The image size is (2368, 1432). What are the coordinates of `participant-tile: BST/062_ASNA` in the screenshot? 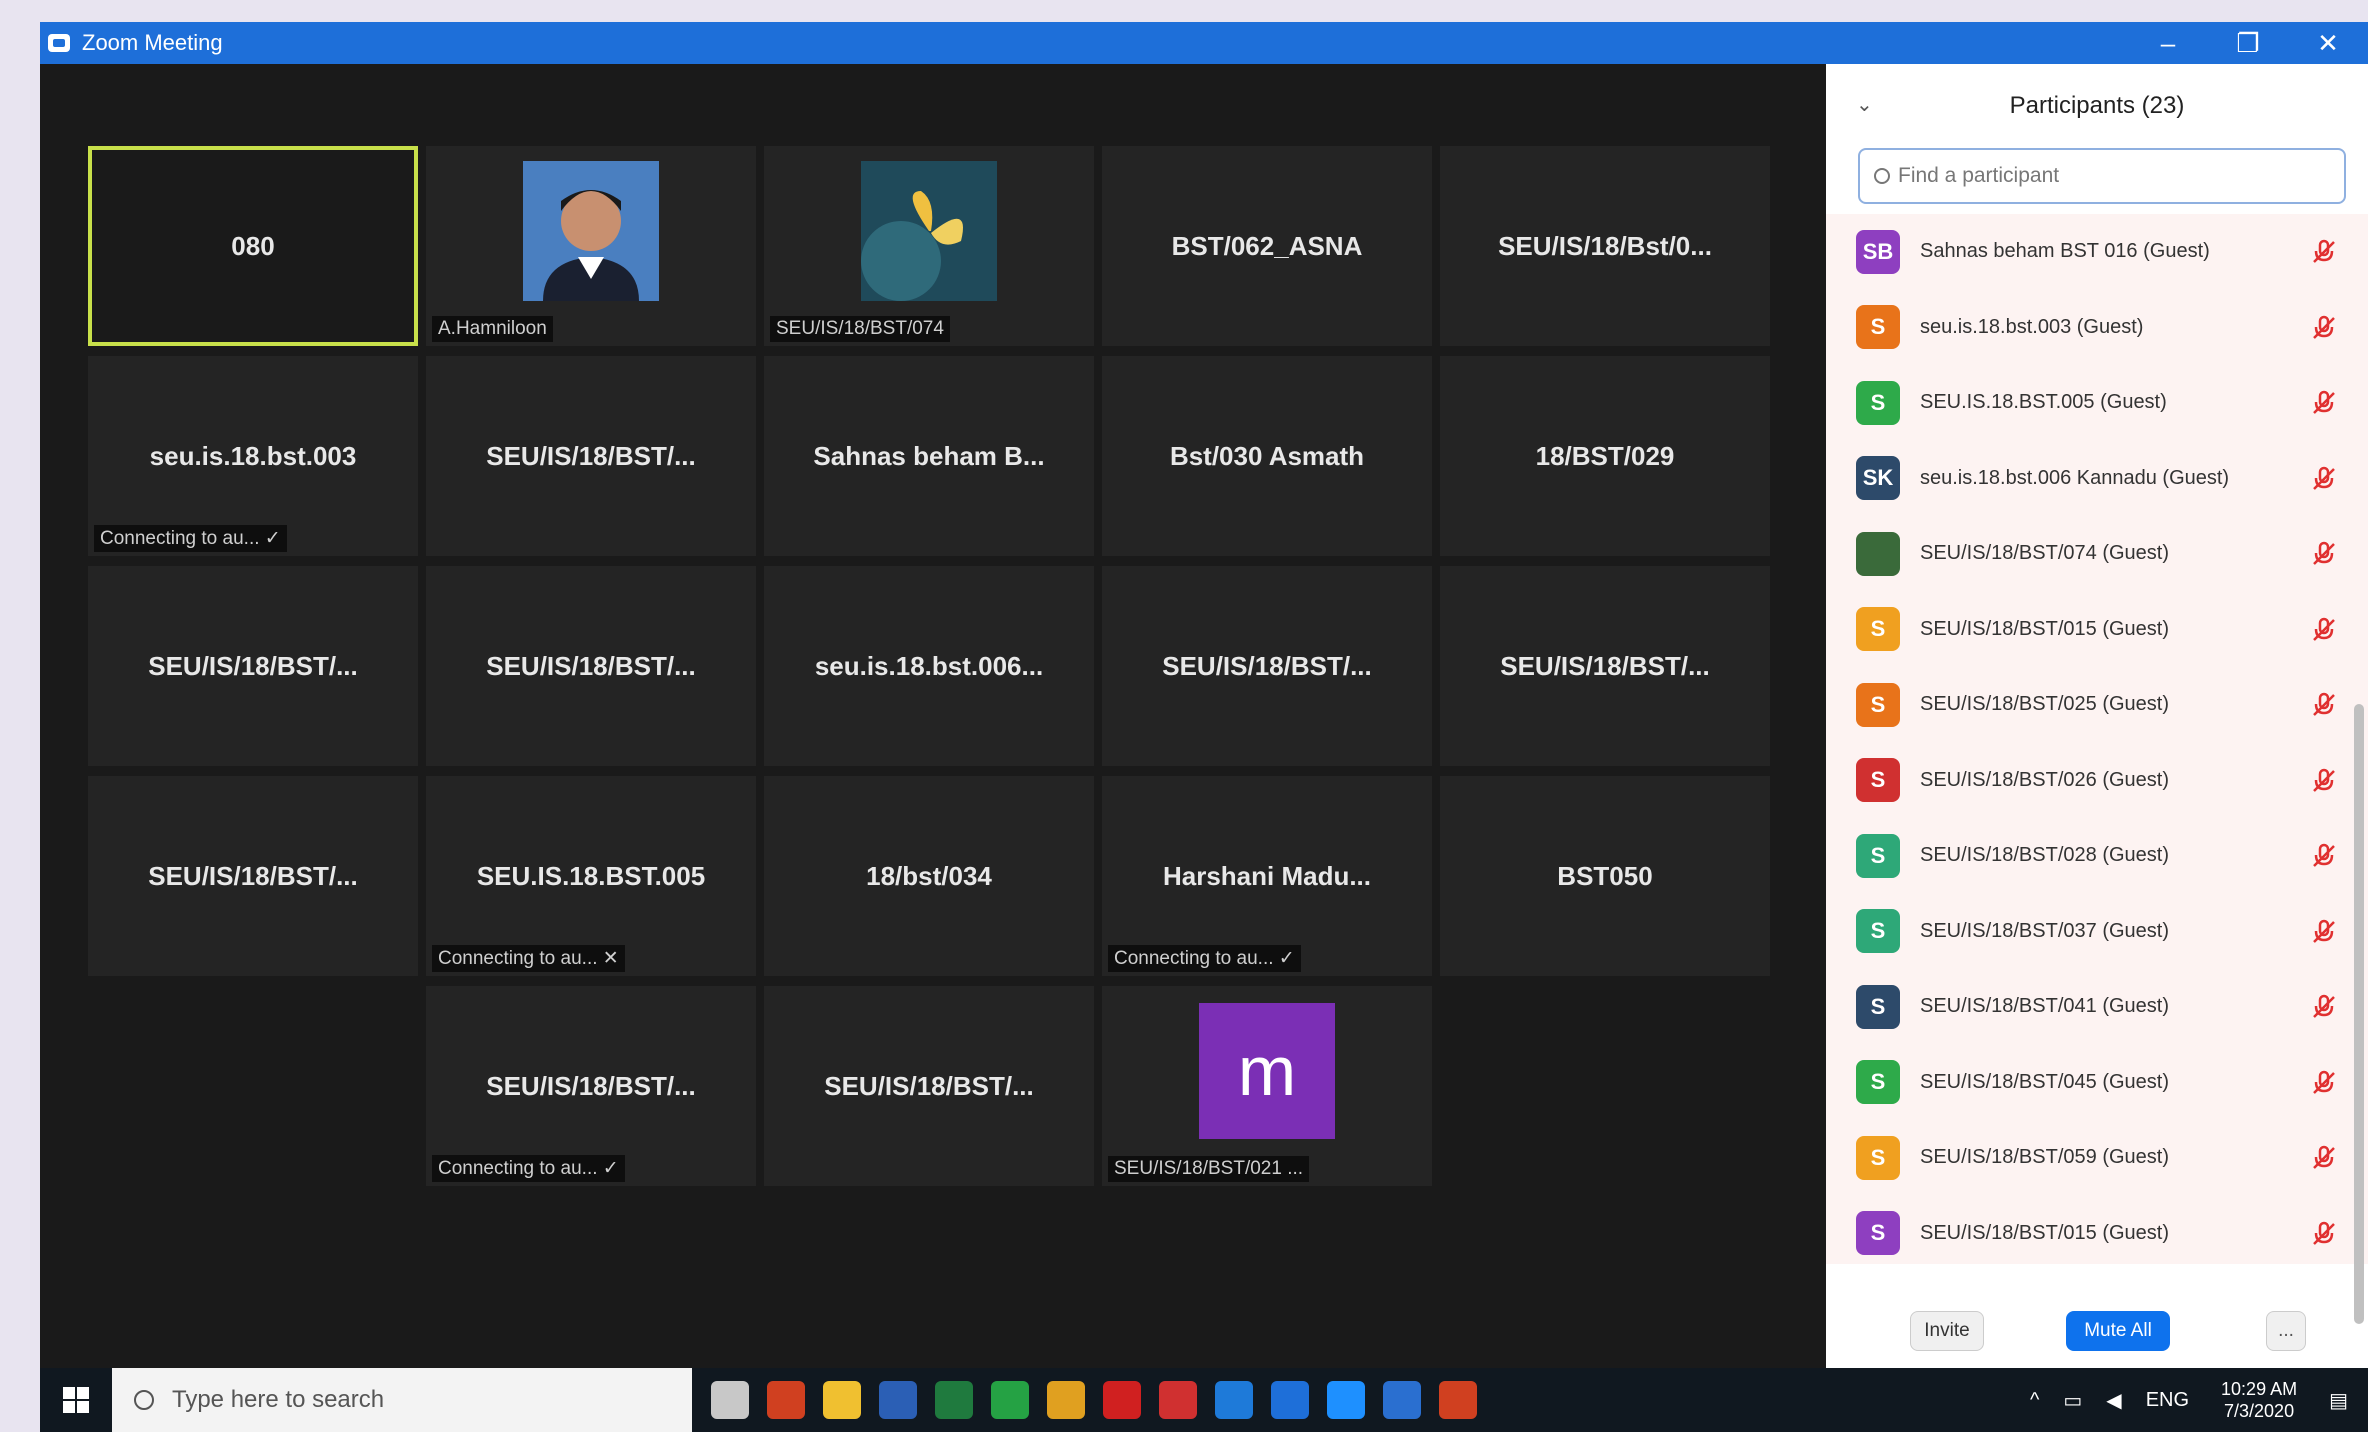 It's located at (1267, 246).